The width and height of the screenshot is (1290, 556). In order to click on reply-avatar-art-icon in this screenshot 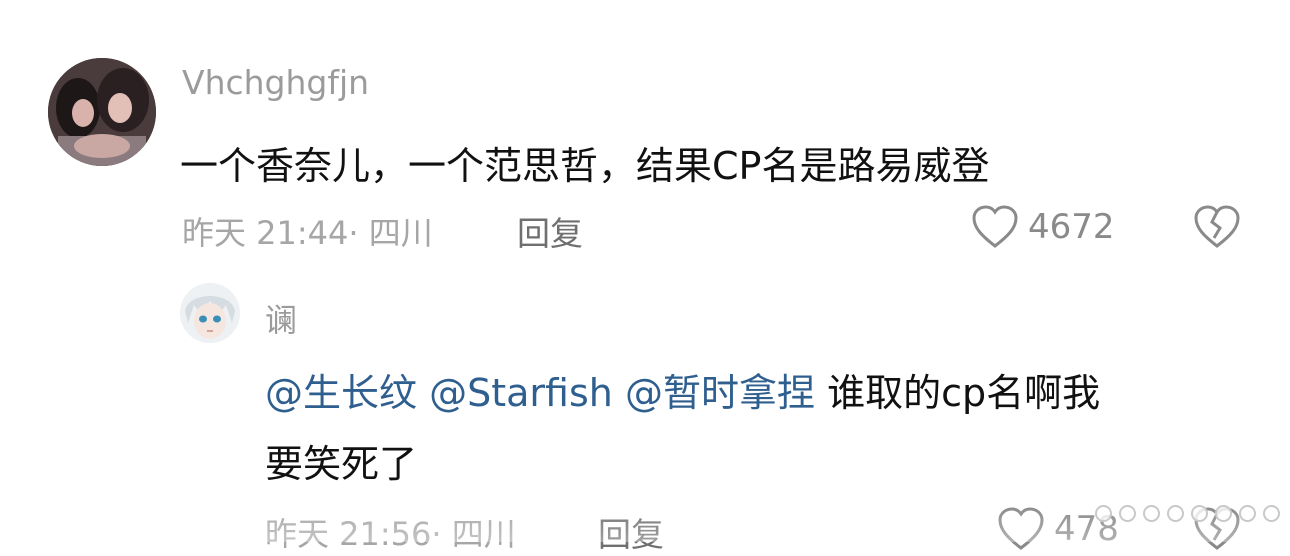, I will do `click(210, 313)`.